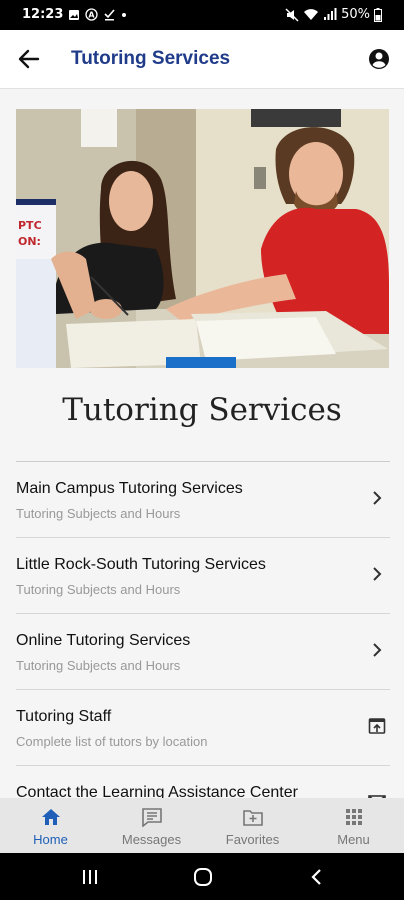 The image size is (404, 900). Describe the element at coordinates (202, 410) in the screenshot. I see `page-heading: Tutoring Services` at that location.